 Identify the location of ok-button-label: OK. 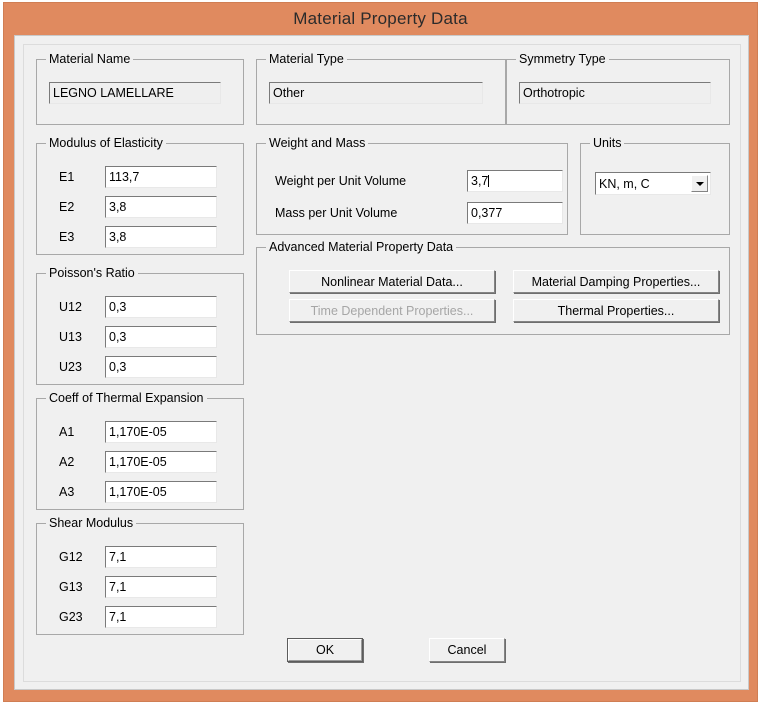
(325, 650).